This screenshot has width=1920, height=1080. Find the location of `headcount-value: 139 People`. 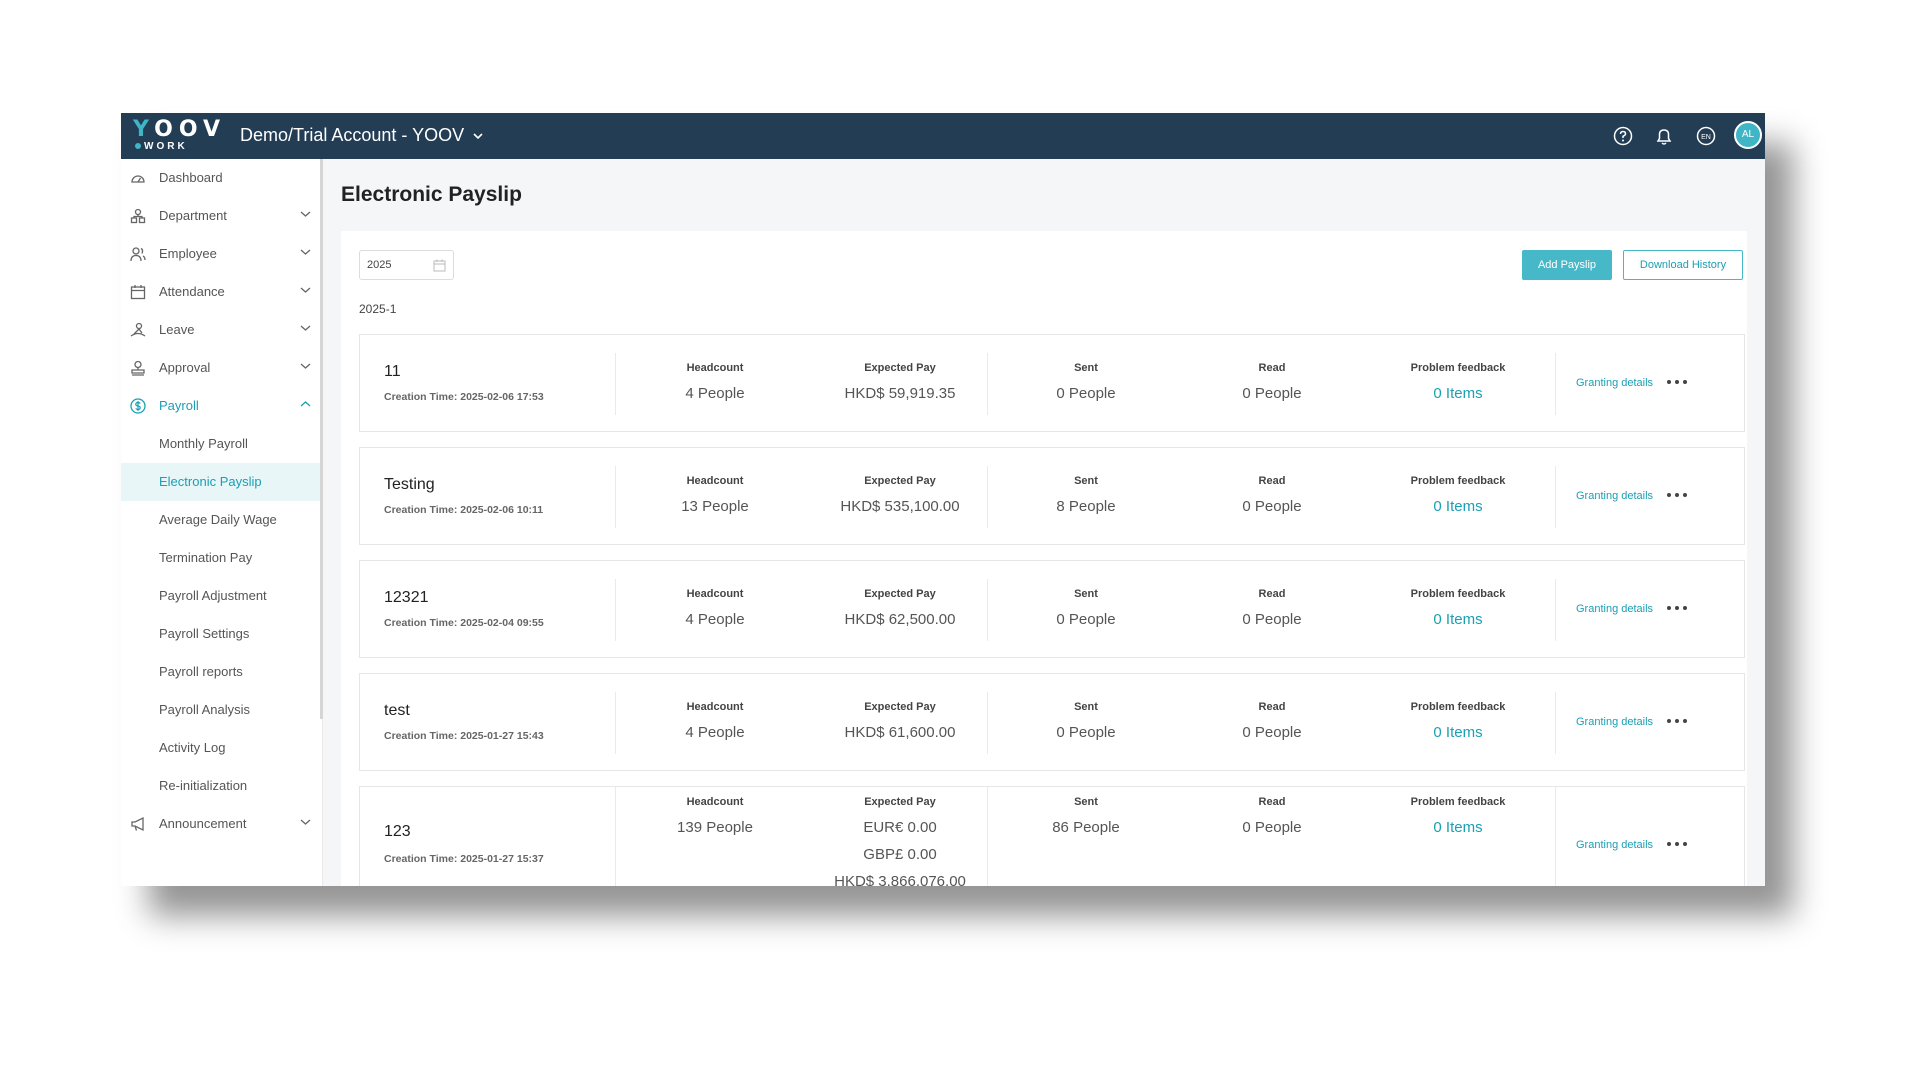

headcount-value: 139 People is located at coordinates (715, 827).